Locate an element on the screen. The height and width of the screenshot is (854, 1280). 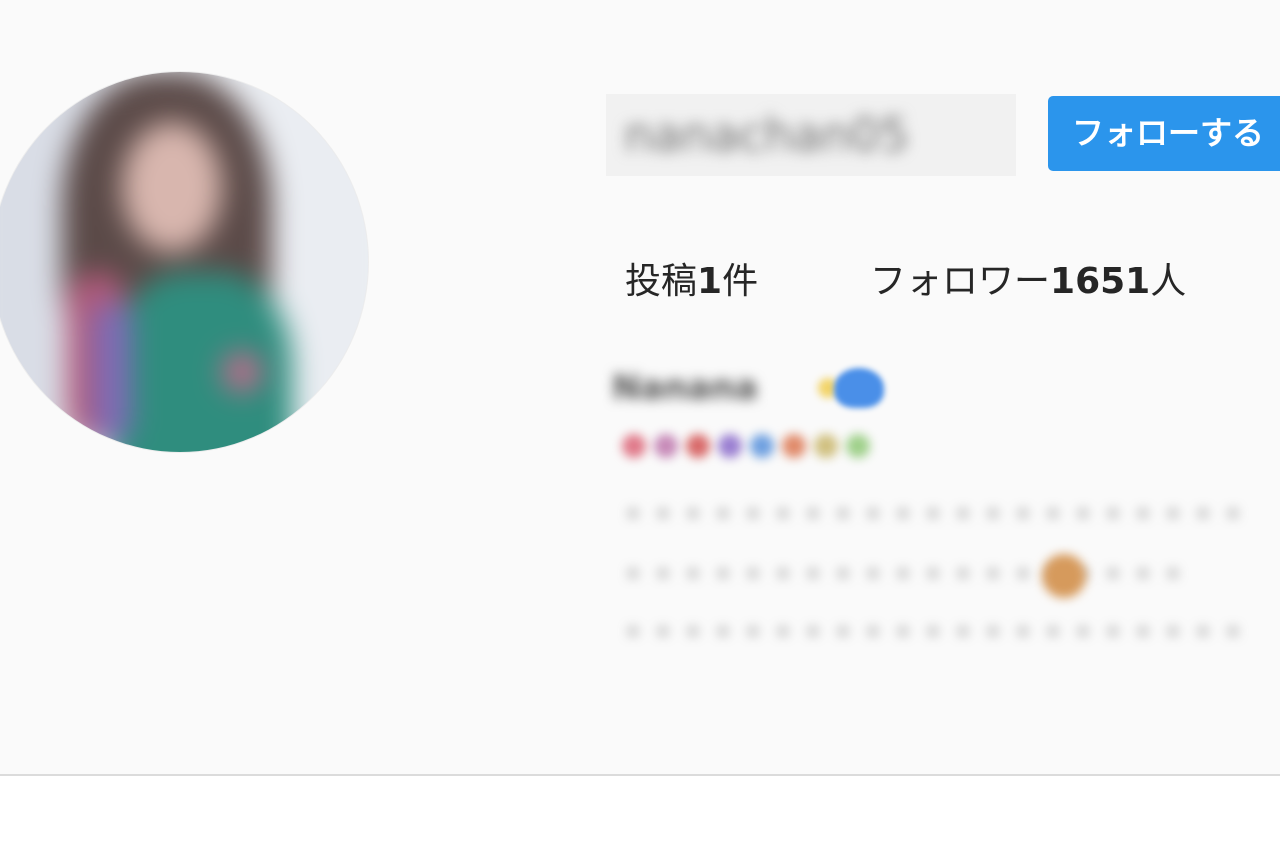
username-blurred: nanachan05 is located at coordinates (811, 135).